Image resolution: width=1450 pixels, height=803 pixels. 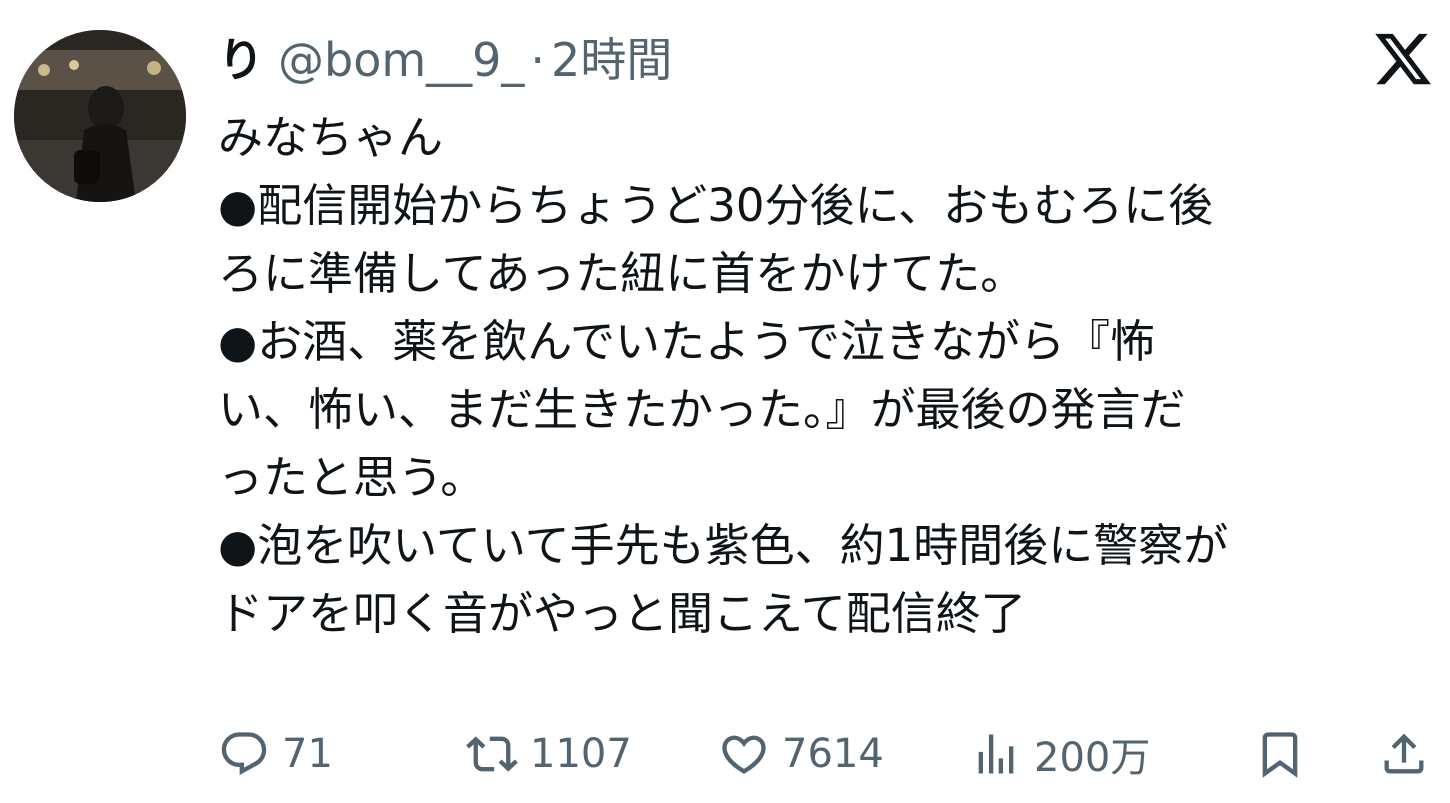 I want to click on tweet-line: ●お酒、薬を飲んでいたようで泣きながら『怖, so click(x=687, y=341).